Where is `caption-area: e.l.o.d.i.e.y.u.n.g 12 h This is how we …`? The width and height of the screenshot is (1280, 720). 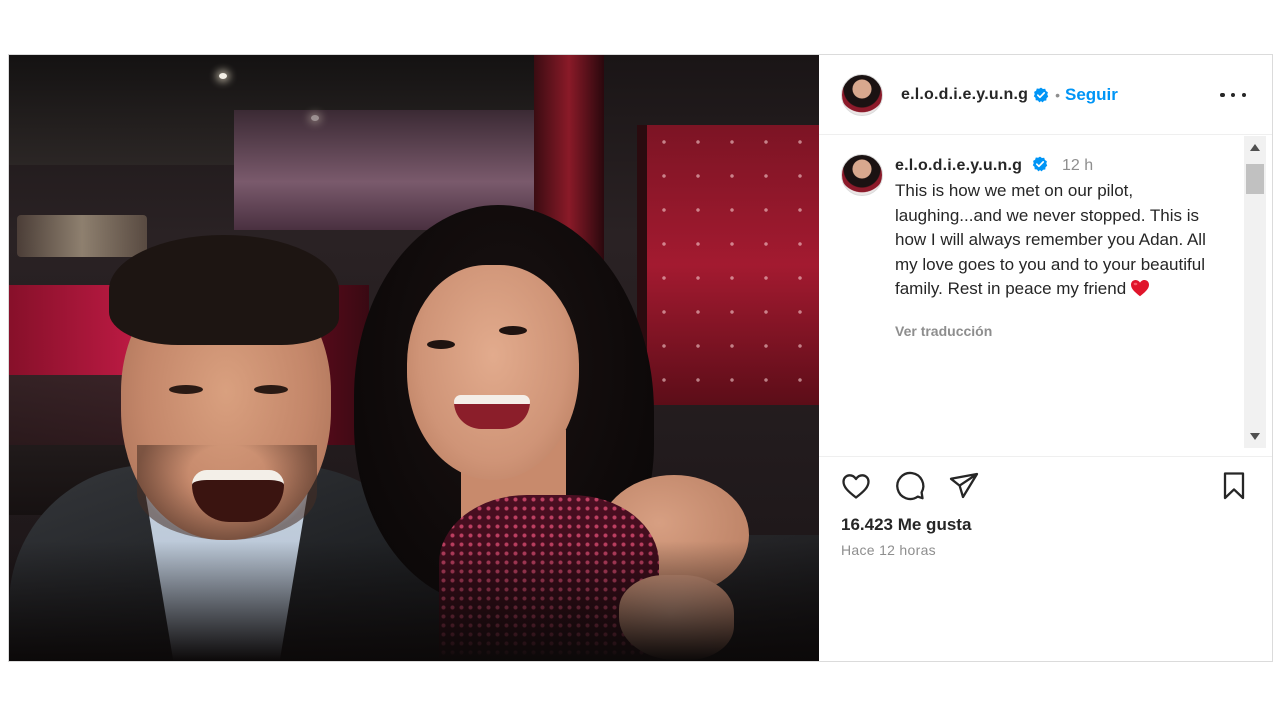 caption-area: e.l.o.d.i.e.y.u.n.g 12 h This is how we … is located at coordinates (1031, 296).